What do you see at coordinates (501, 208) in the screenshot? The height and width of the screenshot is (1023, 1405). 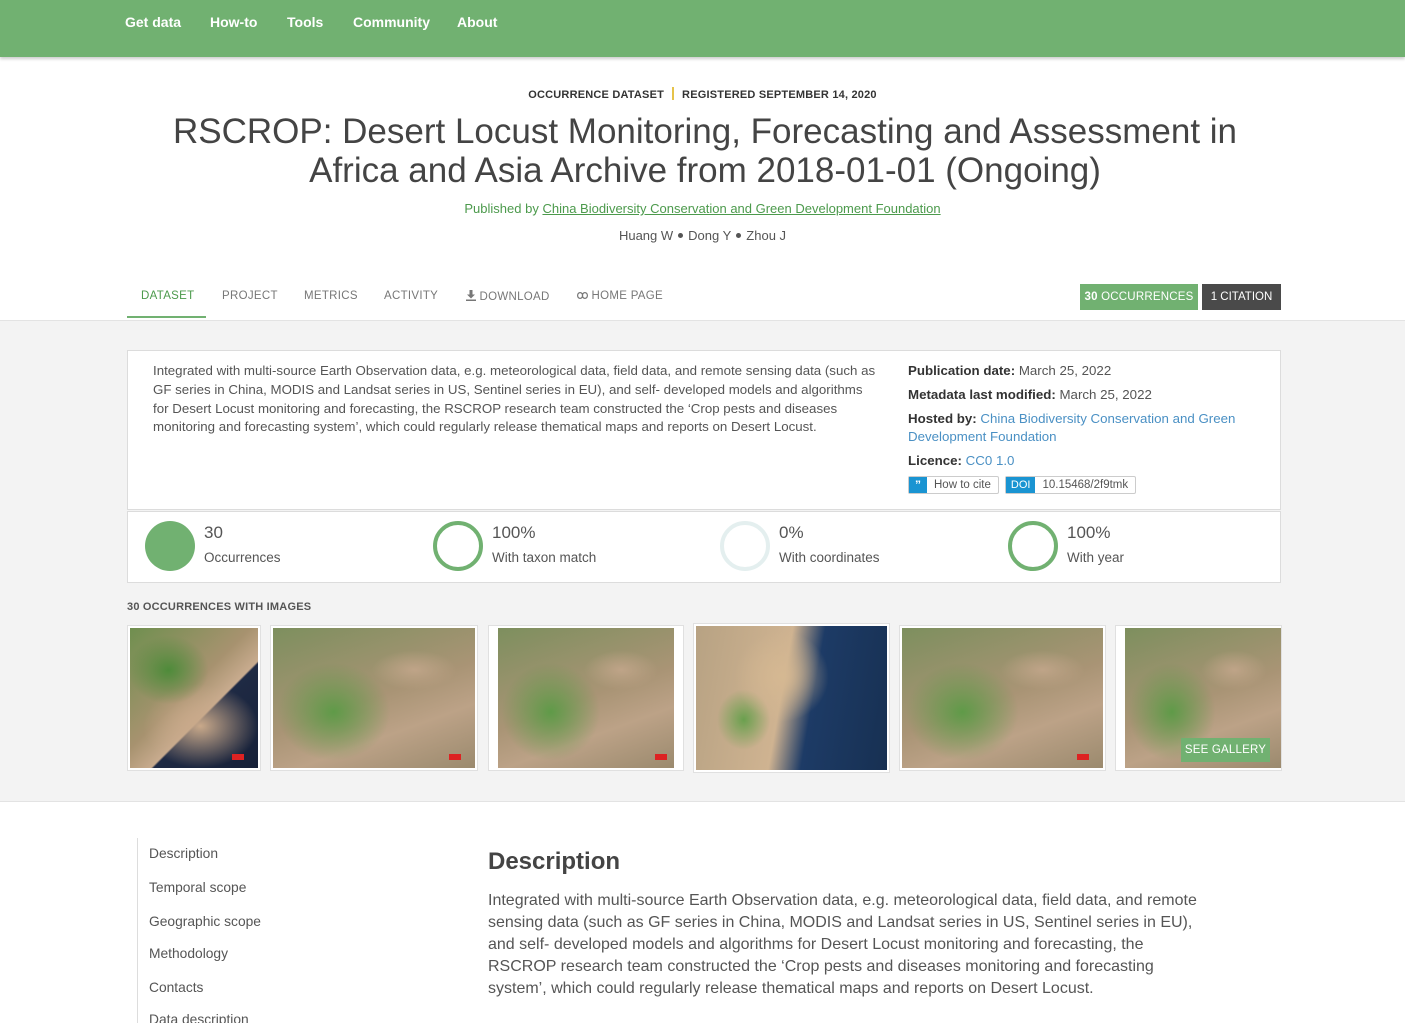 I see `published-prefix: Published by` at bounding box center [501, 208].